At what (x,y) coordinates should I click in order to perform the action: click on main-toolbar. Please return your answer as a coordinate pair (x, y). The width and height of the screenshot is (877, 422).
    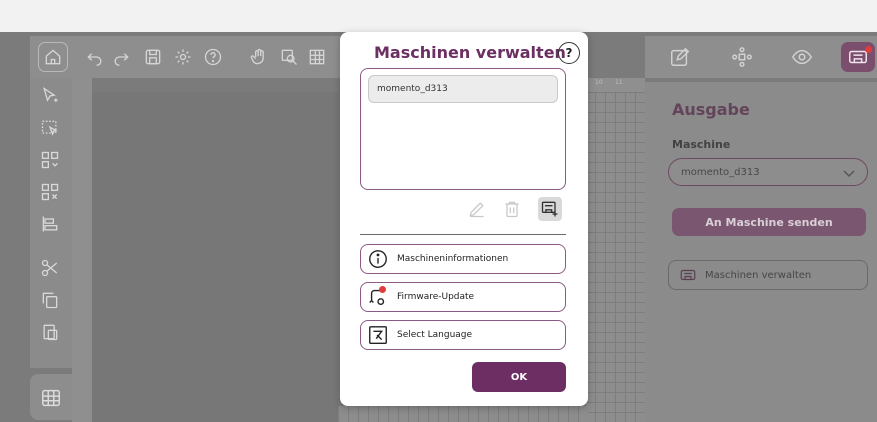
    Looking at the image, I should click on (185, 57).